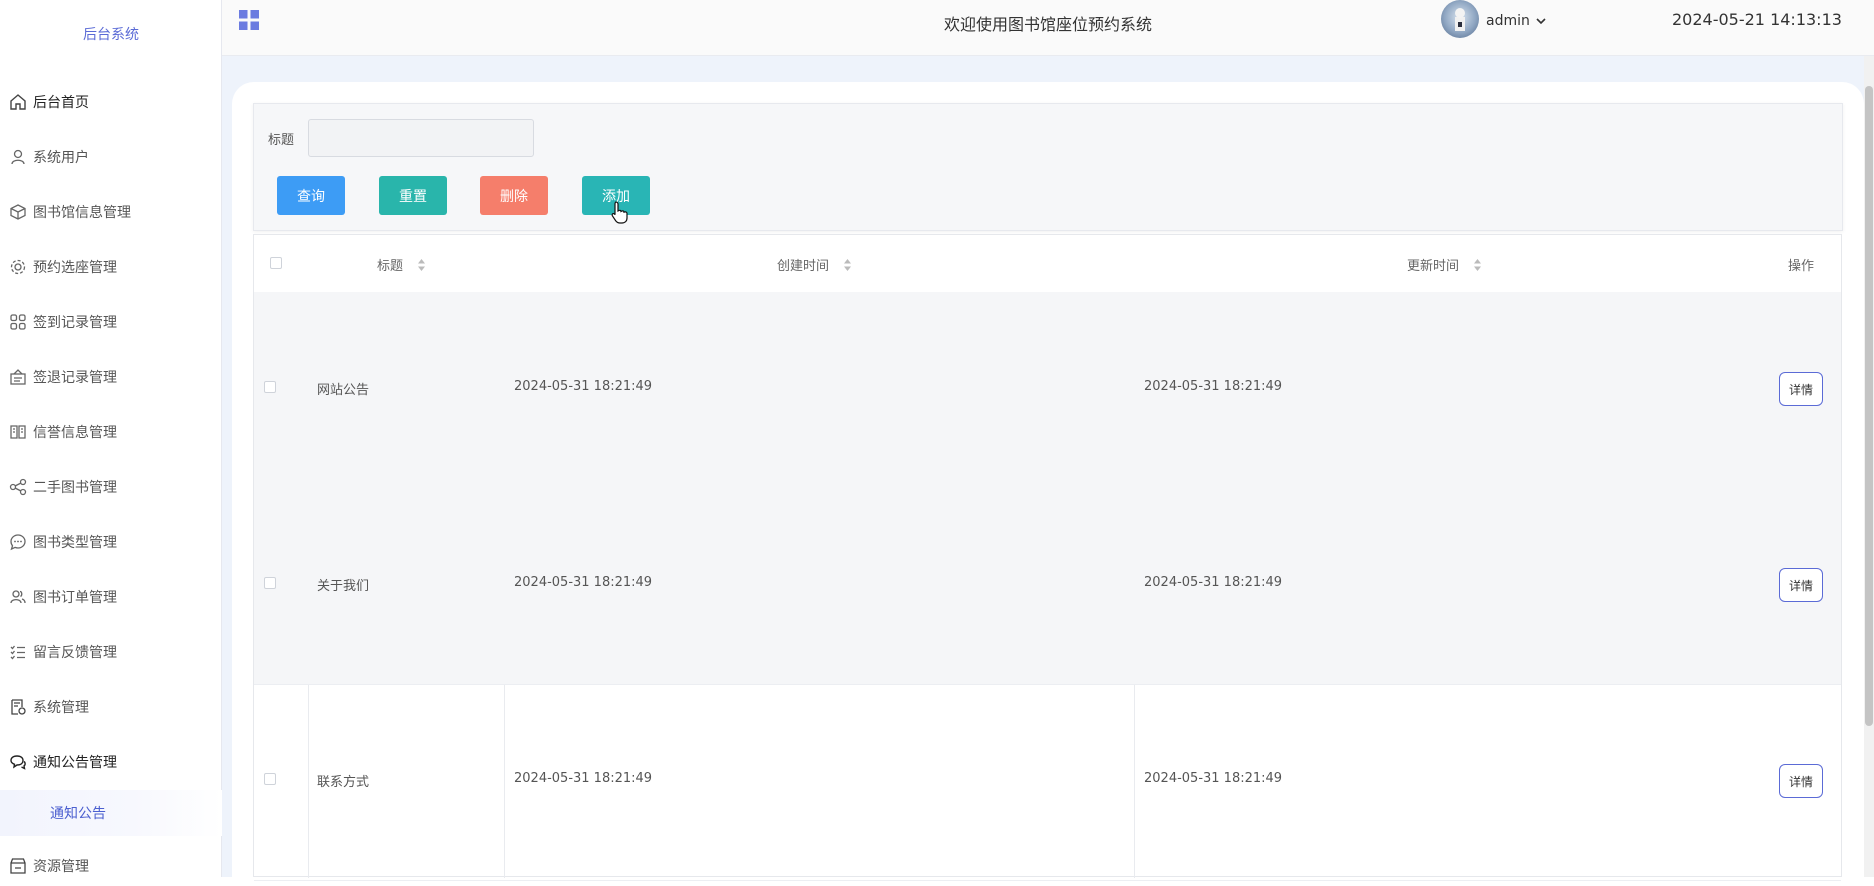 The image size is (1874, 886). I want to click on sidebar-item-checkin: 签到记录管理, so click(111, 322).